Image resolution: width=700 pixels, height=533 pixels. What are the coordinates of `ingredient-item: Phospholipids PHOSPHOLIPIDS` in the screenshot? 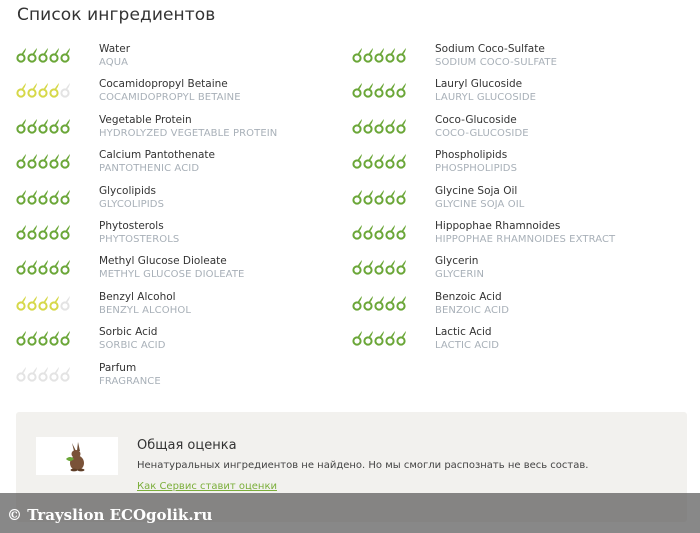 It's located at (517, 165).